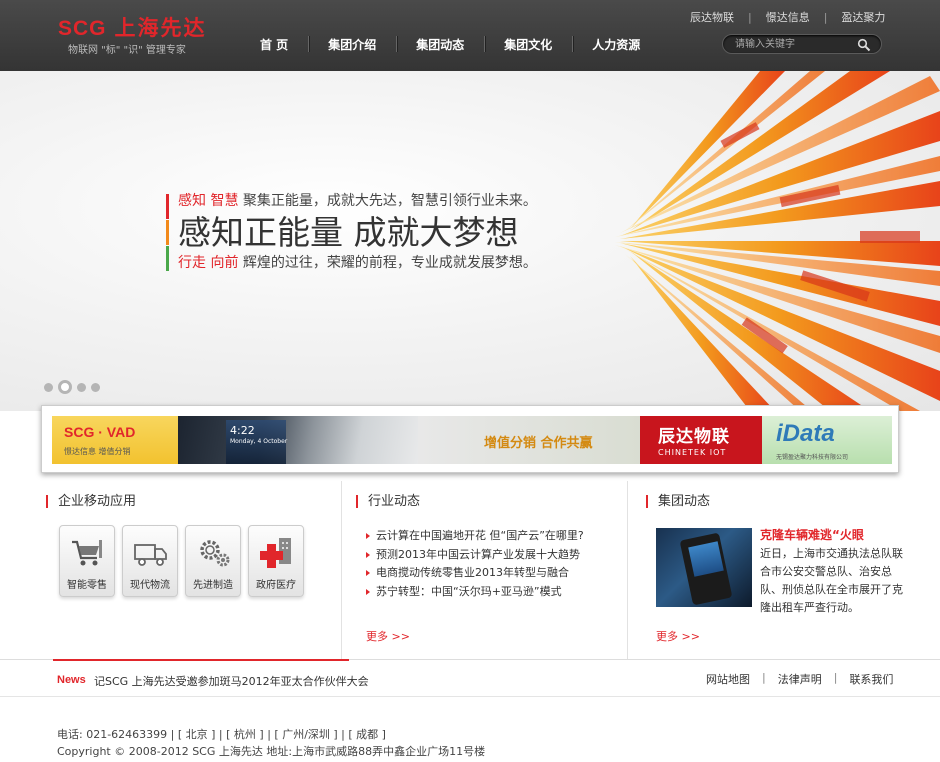 This screenshot has width=940, height=762. Describe the element at coordinates (91, 501) in the screenshot. I see `section-title-mobile-apps: 企业移动应用` at that location.